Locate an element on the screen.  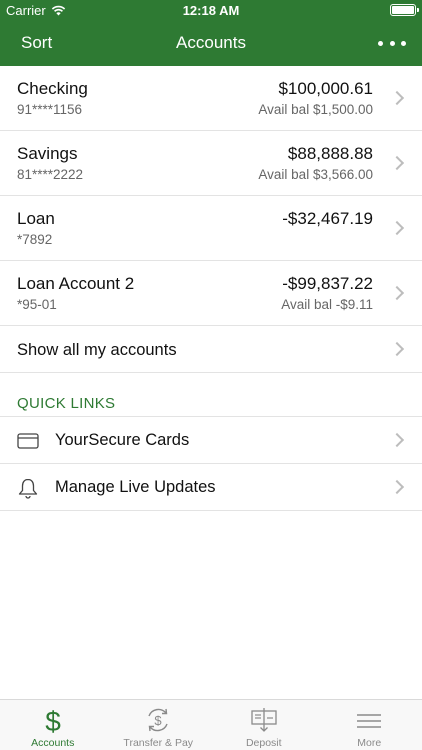
account-balance: -$99,837.22 is located at coordinates (327, 283).